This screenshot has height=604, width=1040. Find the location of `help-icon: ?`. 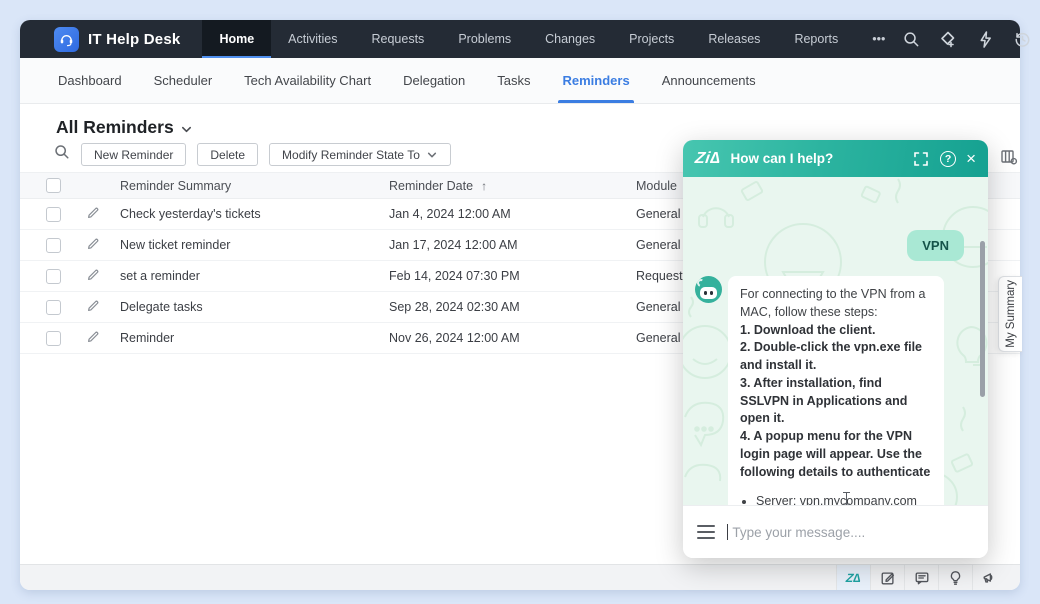

help-icon: ? is located at coordinates (948, 158).